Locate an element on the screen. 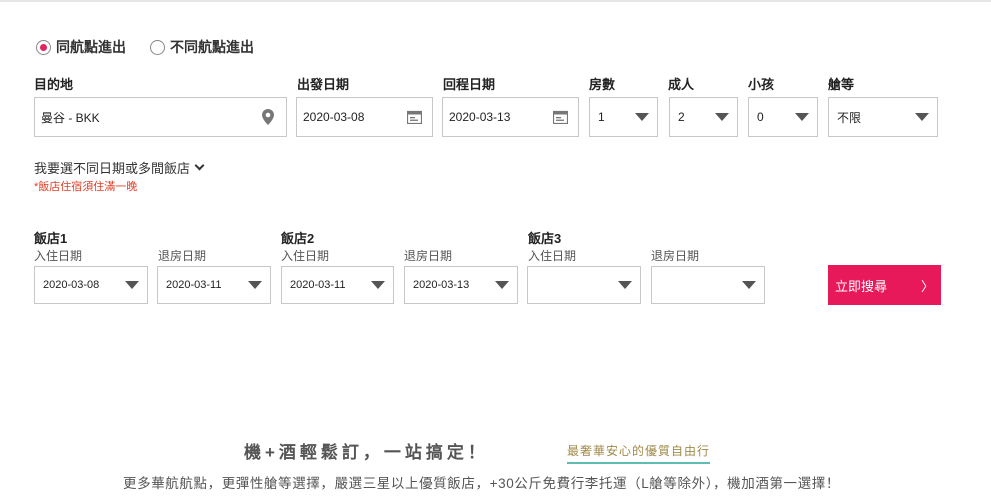 The height and width of the screenshot is (498, 991). radio-unselected-icon is located at coordinates (157, 47).